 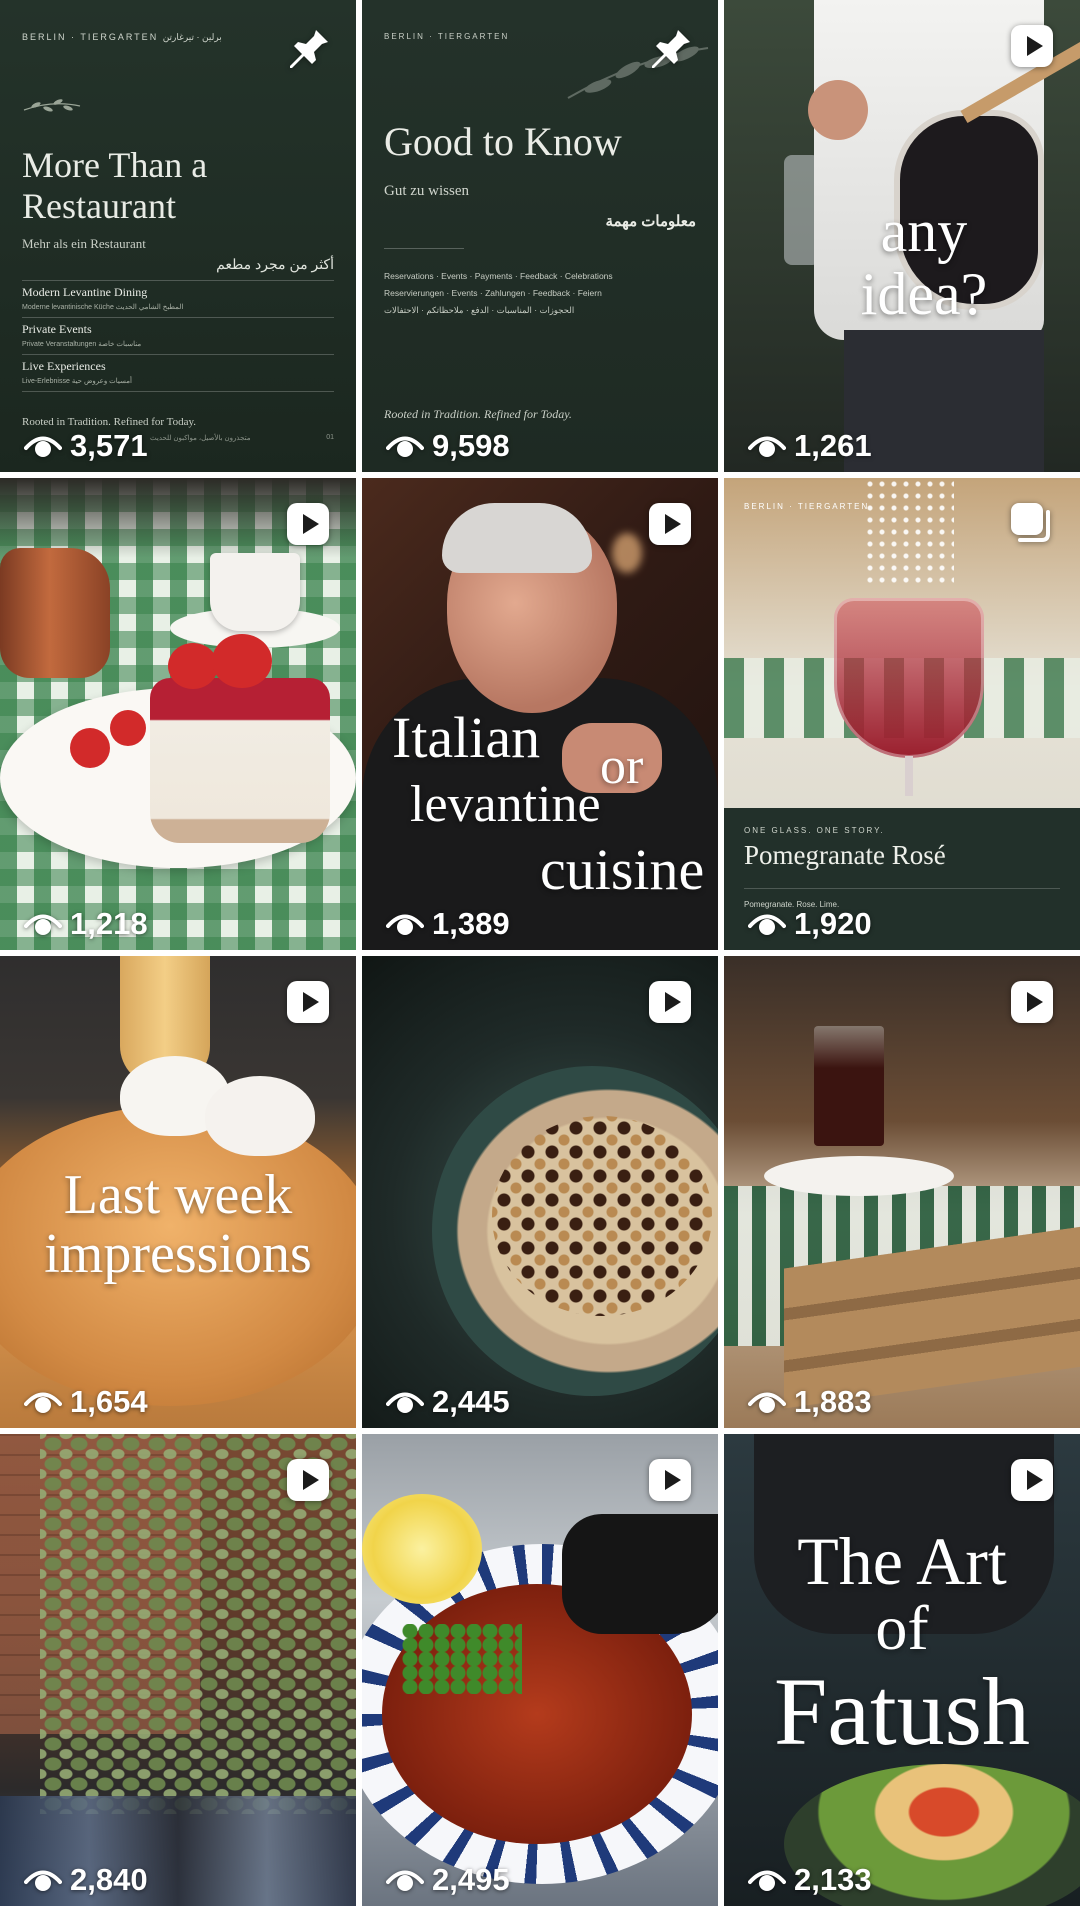 What do you see at coordinates (178, 1224) in the screenshot?
I see `reel-overlay-text: Last week impressions` at bounding box center [178, 1224].